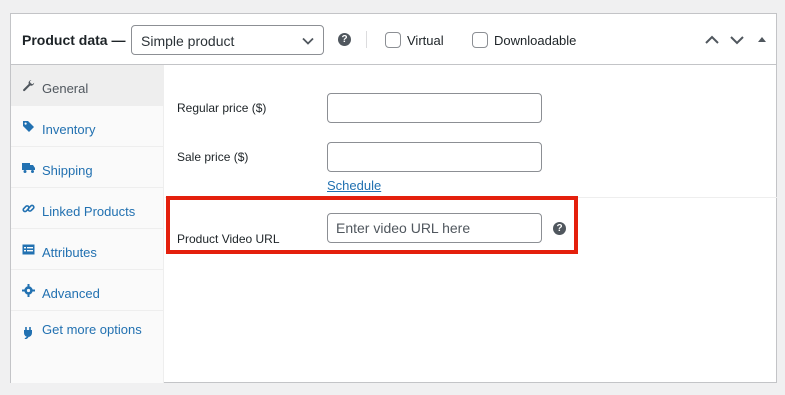  I want to click on tab-label: Attributes, so click(69, 252).